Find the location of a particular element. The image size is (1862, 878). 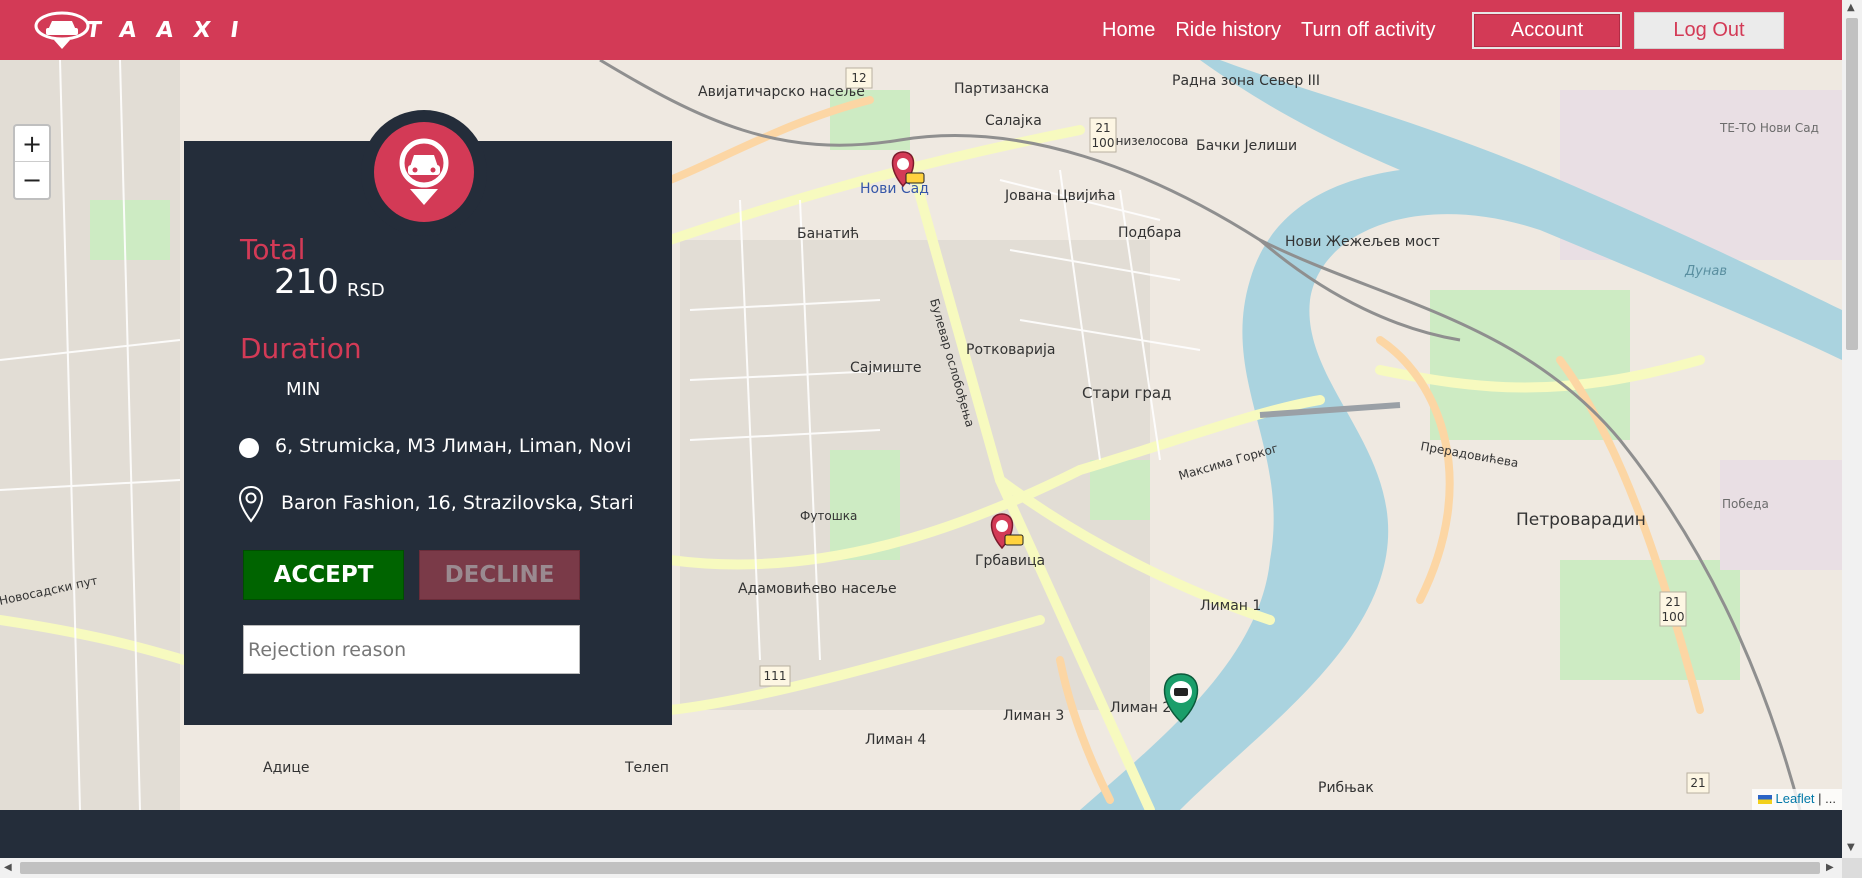

car-pin-logo-icon is located at coordinates (62, 30).